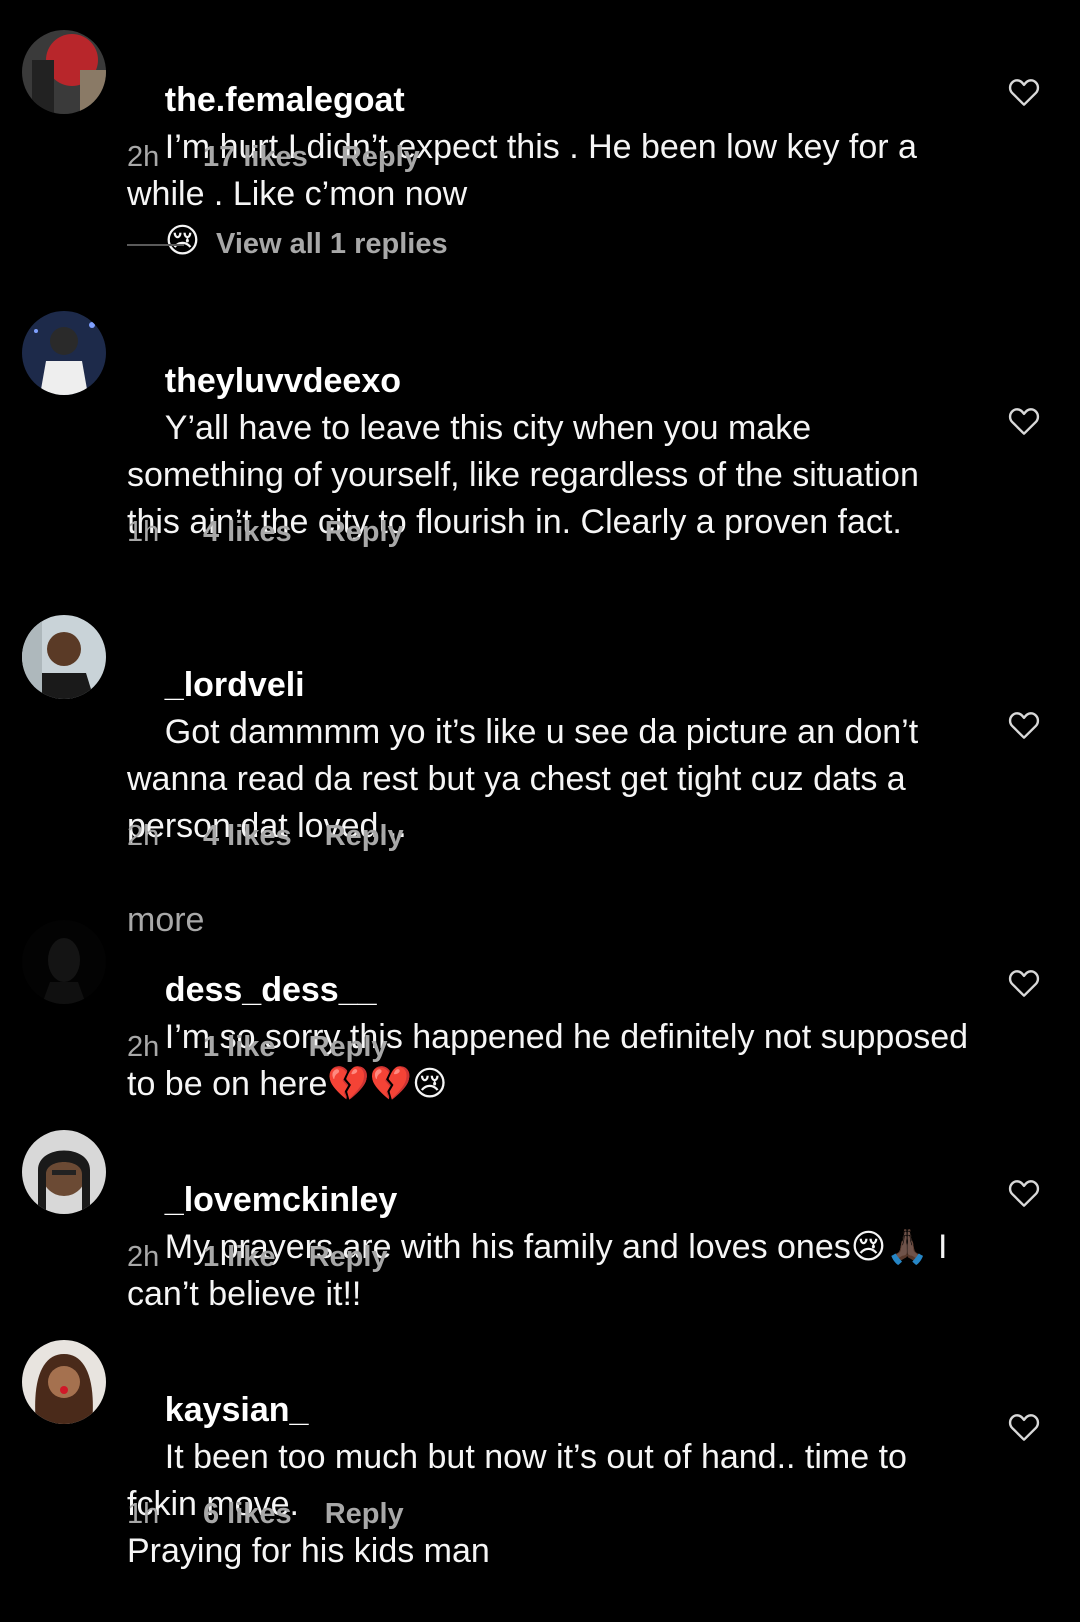 Image resolution: width=1080 pixels, height=1622 pixels. I want to click on comment-meta: 1h 6 likes Reply, so click(265, 1514).